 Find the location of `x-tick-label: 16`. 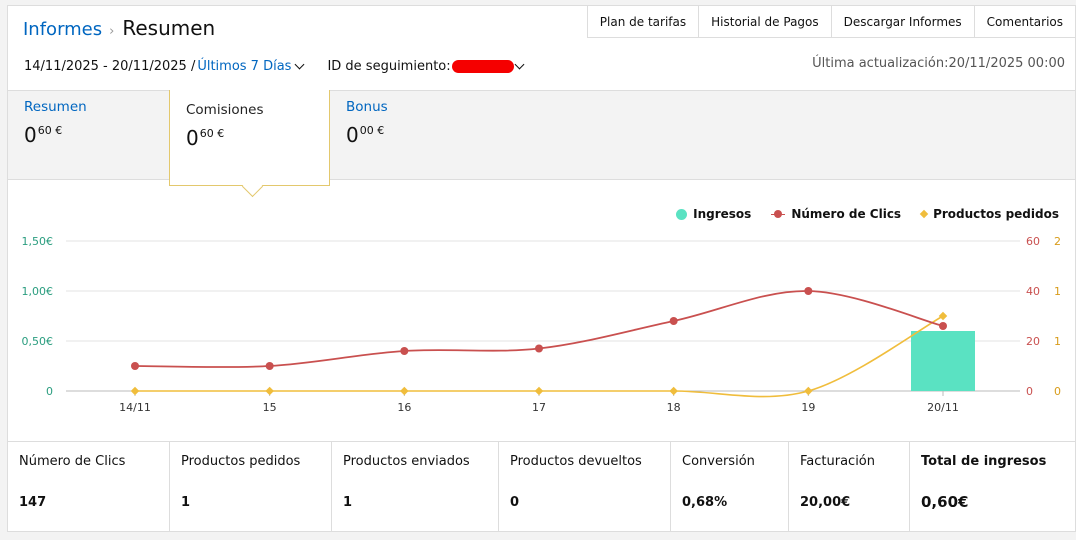

x-tick-label: 16 is located at coordinates (404, 407).